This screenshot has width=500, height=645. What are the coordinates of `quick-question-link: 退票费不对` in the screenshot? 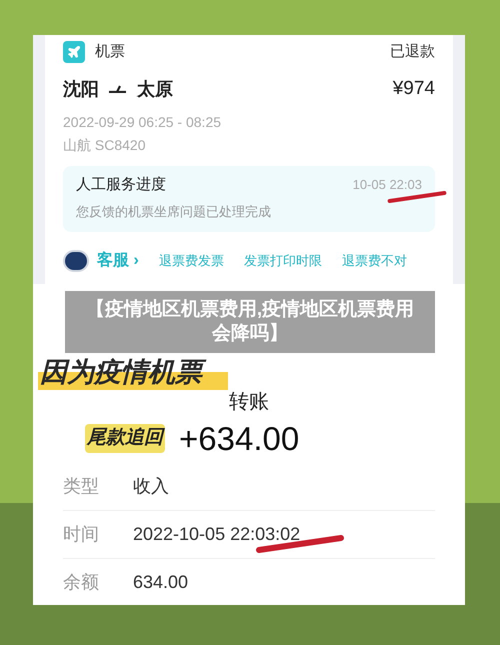 It's located at (374, 260).